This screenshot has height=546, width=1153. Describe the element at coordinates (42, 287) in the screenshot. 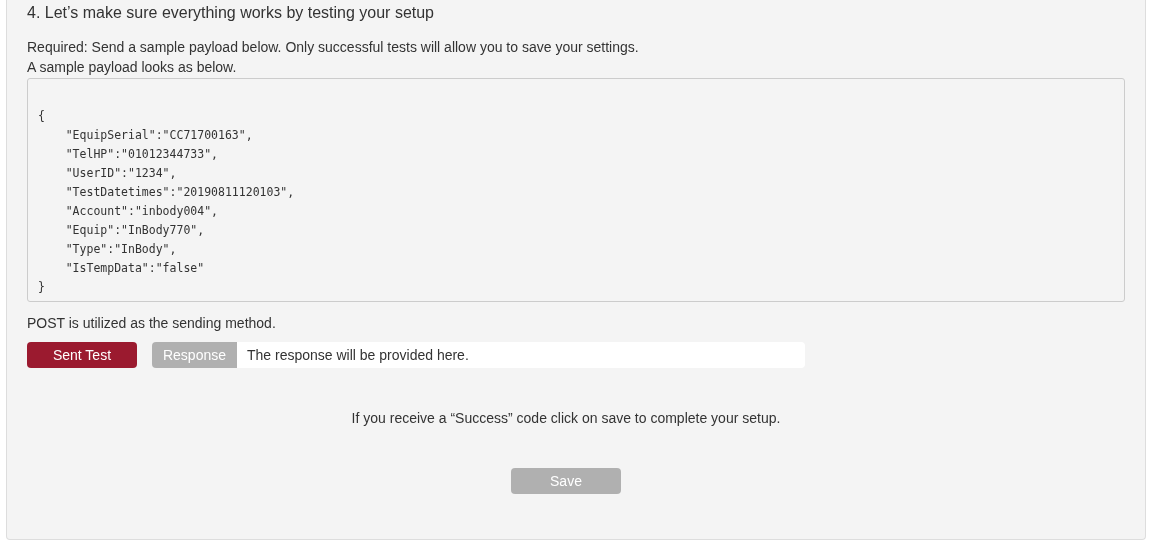

I see `code-line: }` at that location.